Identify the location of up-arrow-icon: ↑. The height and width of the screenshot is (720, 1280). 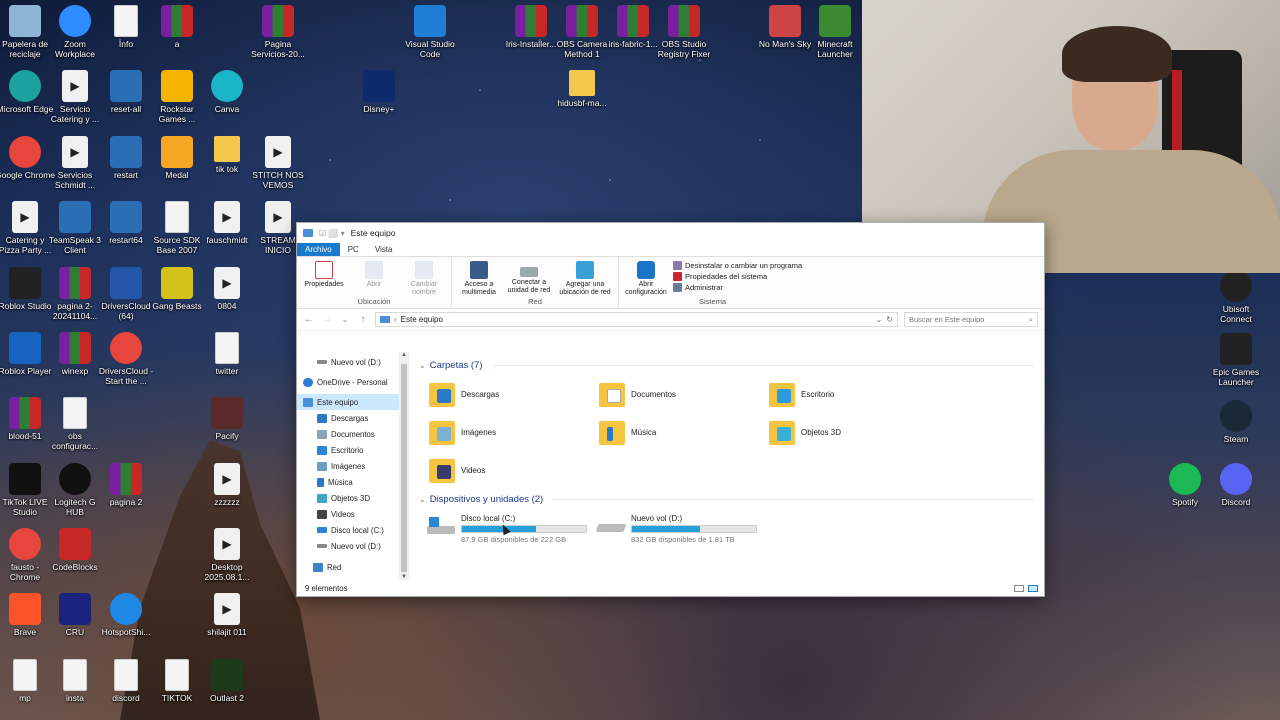
(363, 319).